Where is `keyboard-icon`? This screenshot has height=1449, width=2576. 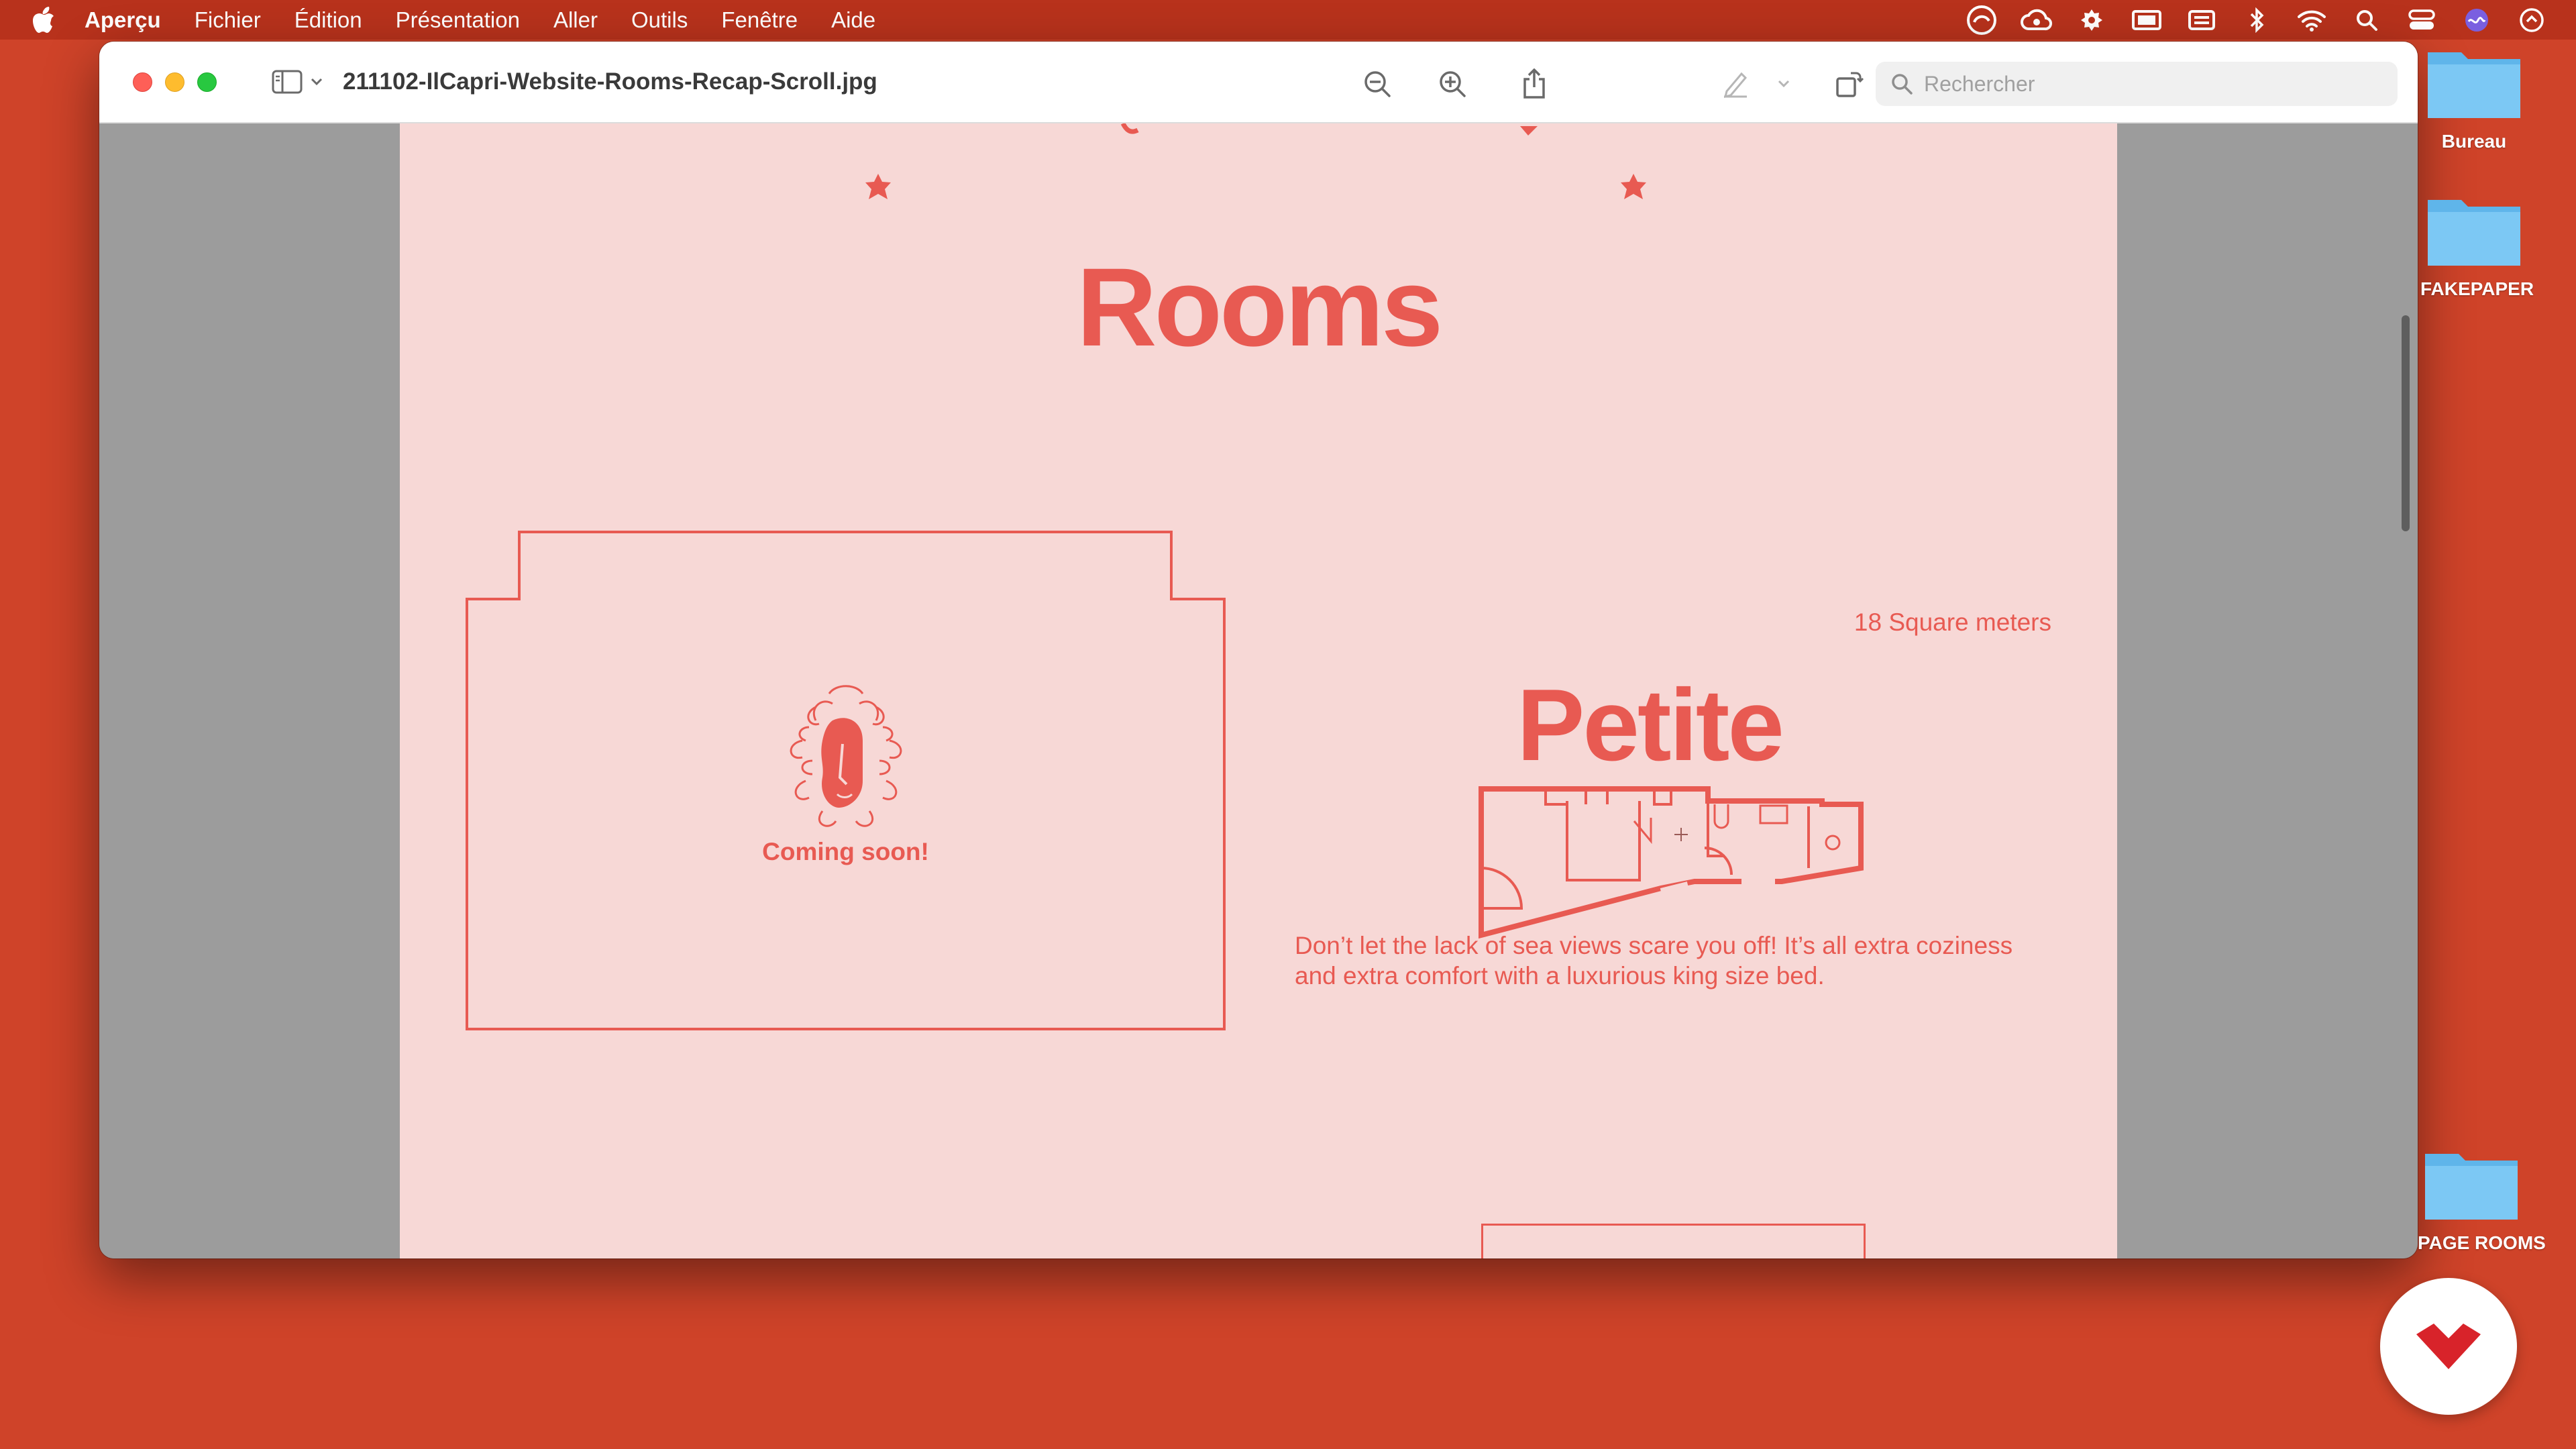
keyboard-icon is located at coordinates (2201, 20).